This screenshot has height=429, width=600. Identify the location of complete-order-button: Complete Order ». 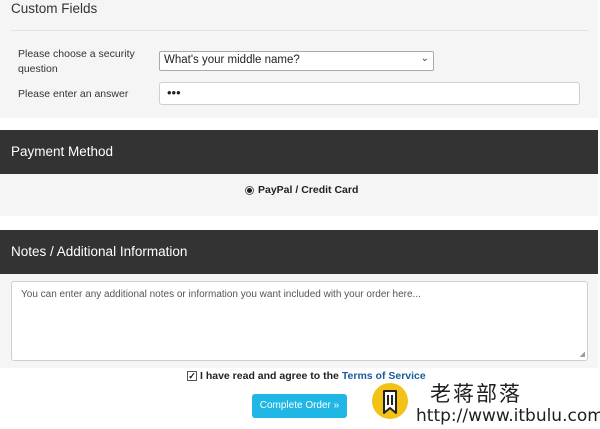
(299, 406).